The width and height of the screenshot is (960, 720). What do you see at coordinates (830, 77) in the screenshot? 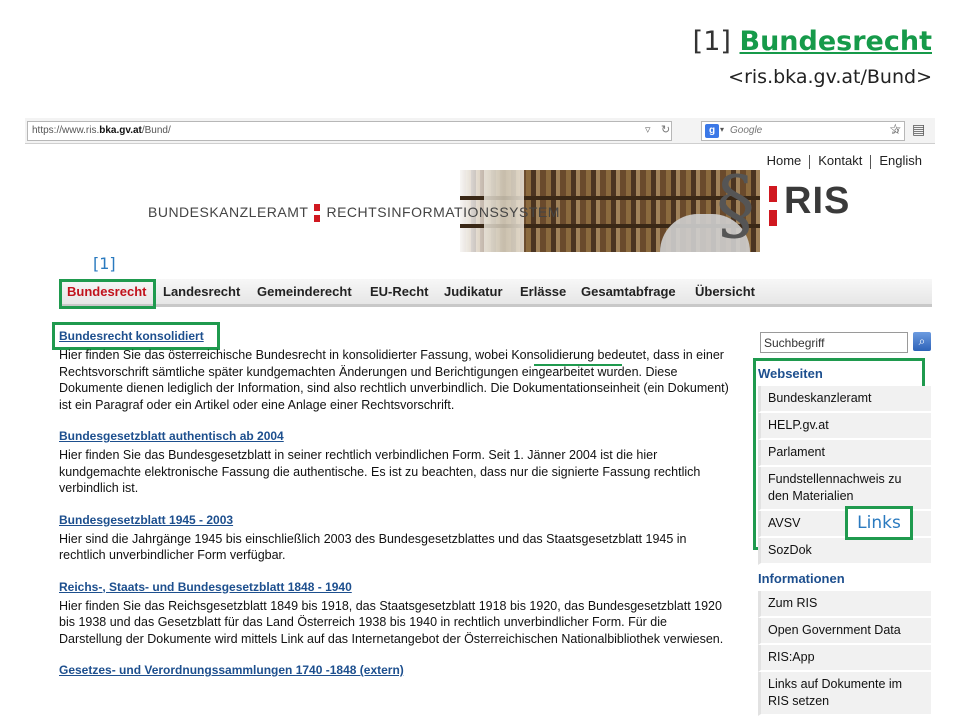
I see `slide-subtitle: <ris.bka.gv.at/Bund>` at bounding box center [830, 77].